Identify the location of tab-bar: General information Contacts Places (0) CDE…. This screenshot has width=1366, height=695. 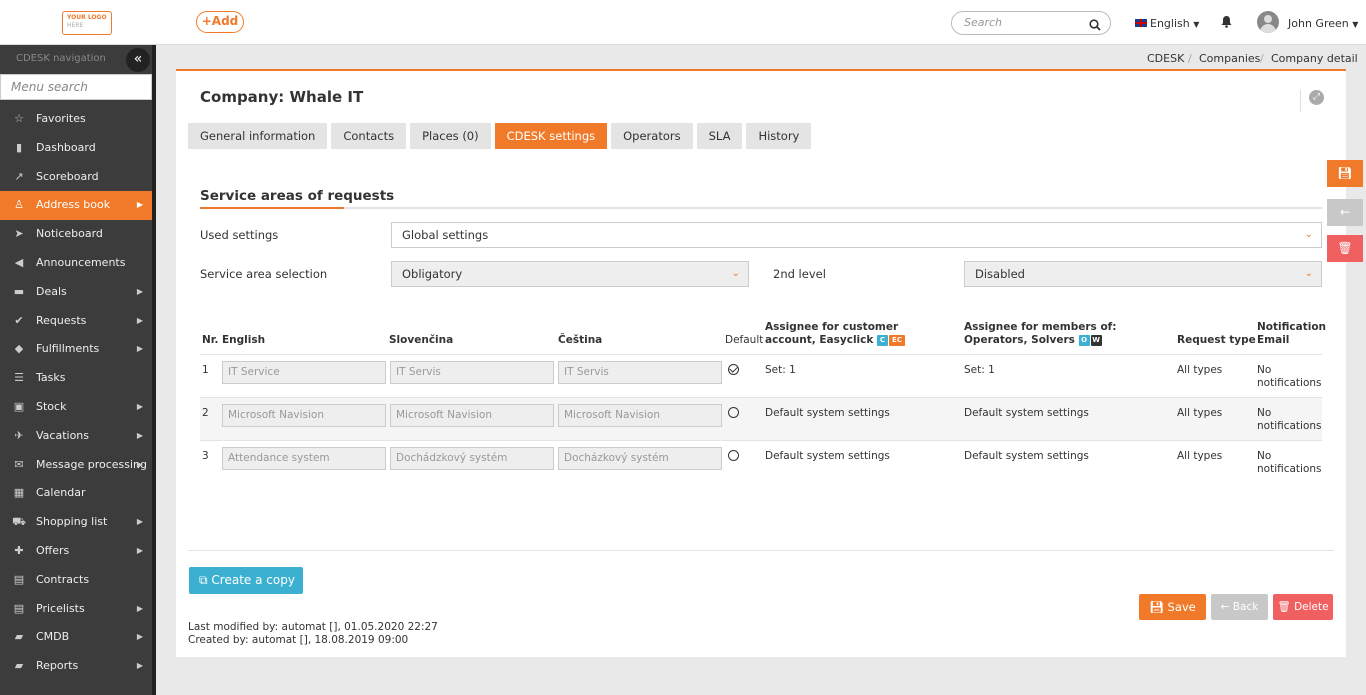
(501, 136).